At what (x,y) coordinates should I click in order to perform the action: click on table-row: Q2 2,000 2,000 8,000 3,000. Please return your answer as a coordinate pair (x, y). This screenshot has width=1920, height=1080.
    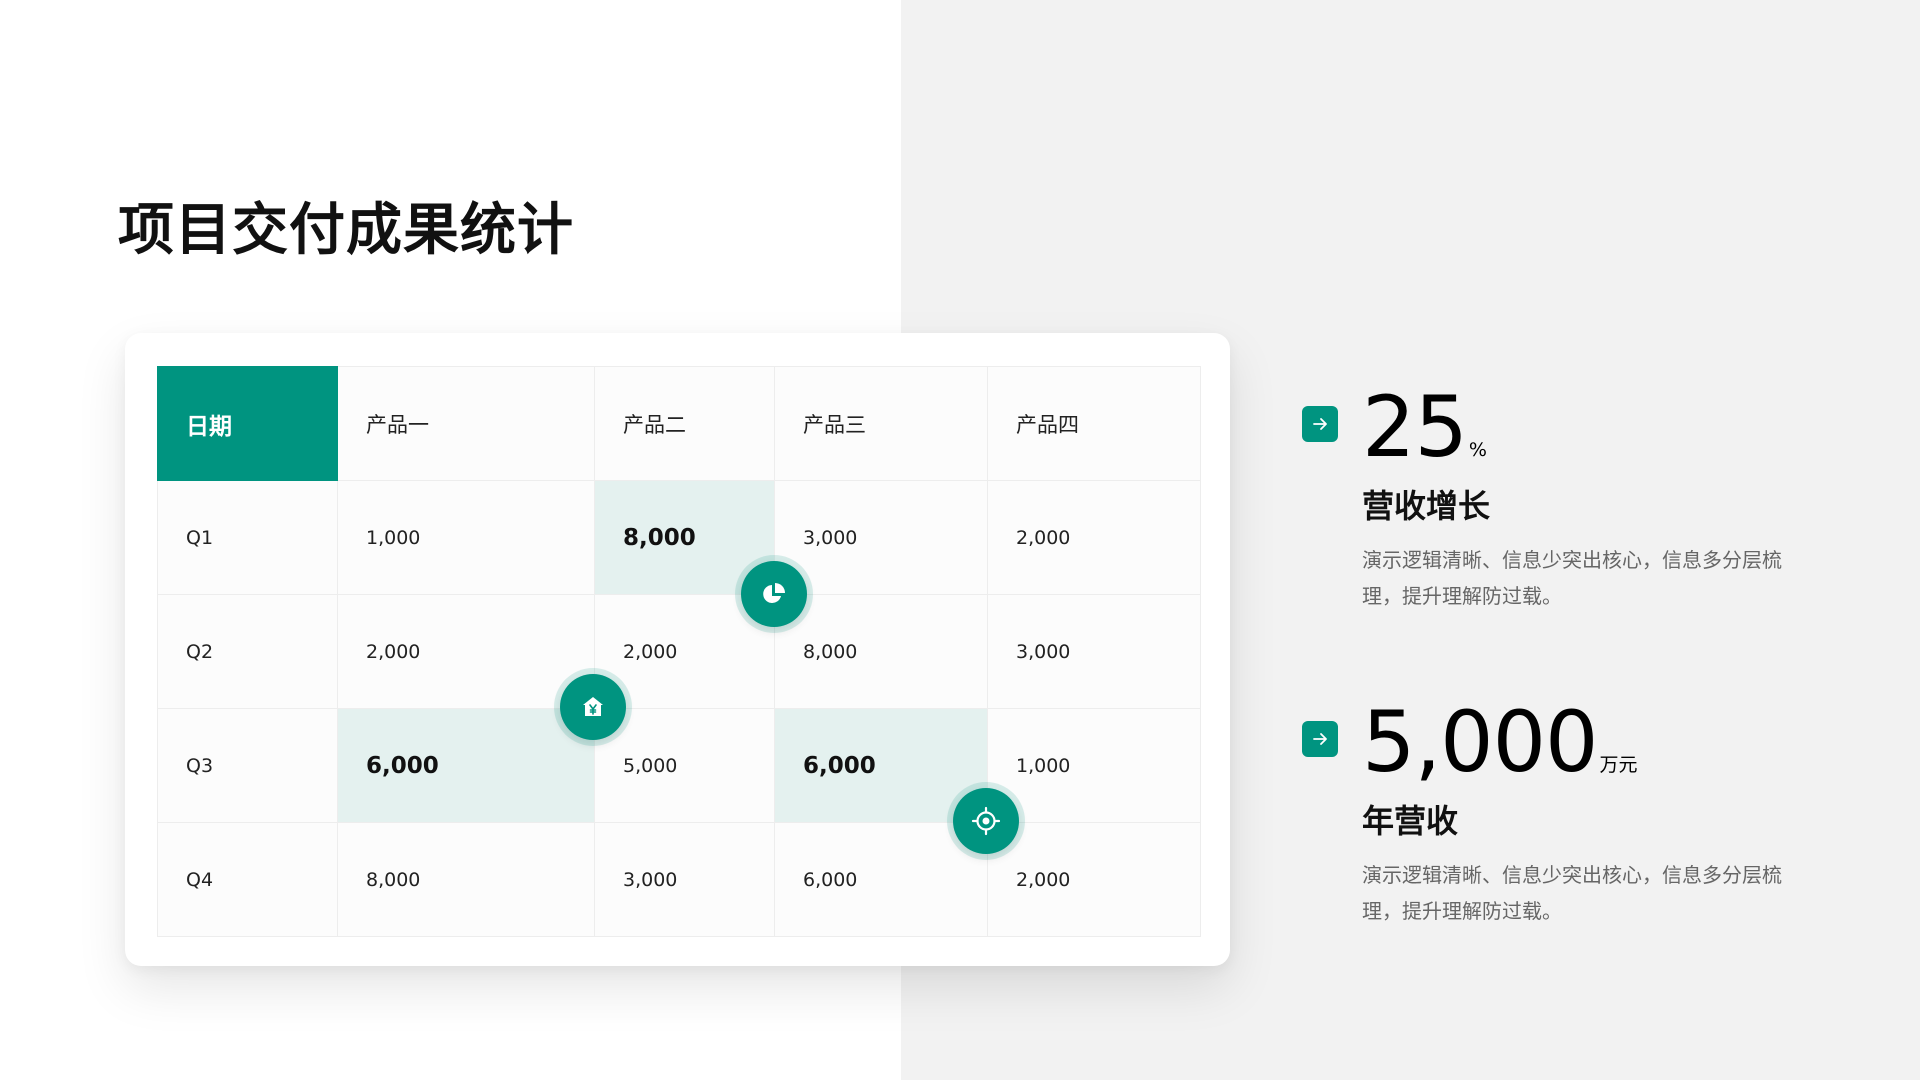
    Looking at the image, I should click on (679, 651).